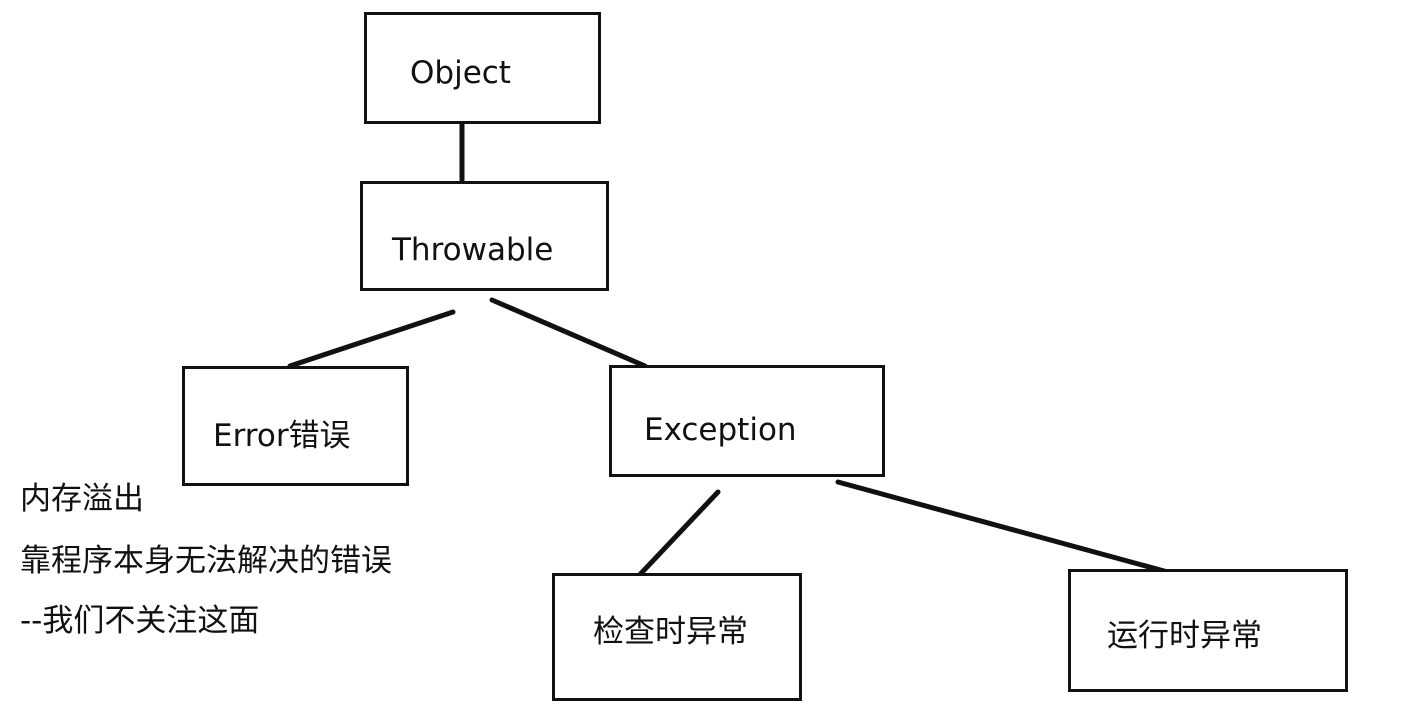 This screenshot has height=722, width=1412. Describe the element at coordinates (720, 430) in the screenshot. I see `exception-label: Exception` at that location.